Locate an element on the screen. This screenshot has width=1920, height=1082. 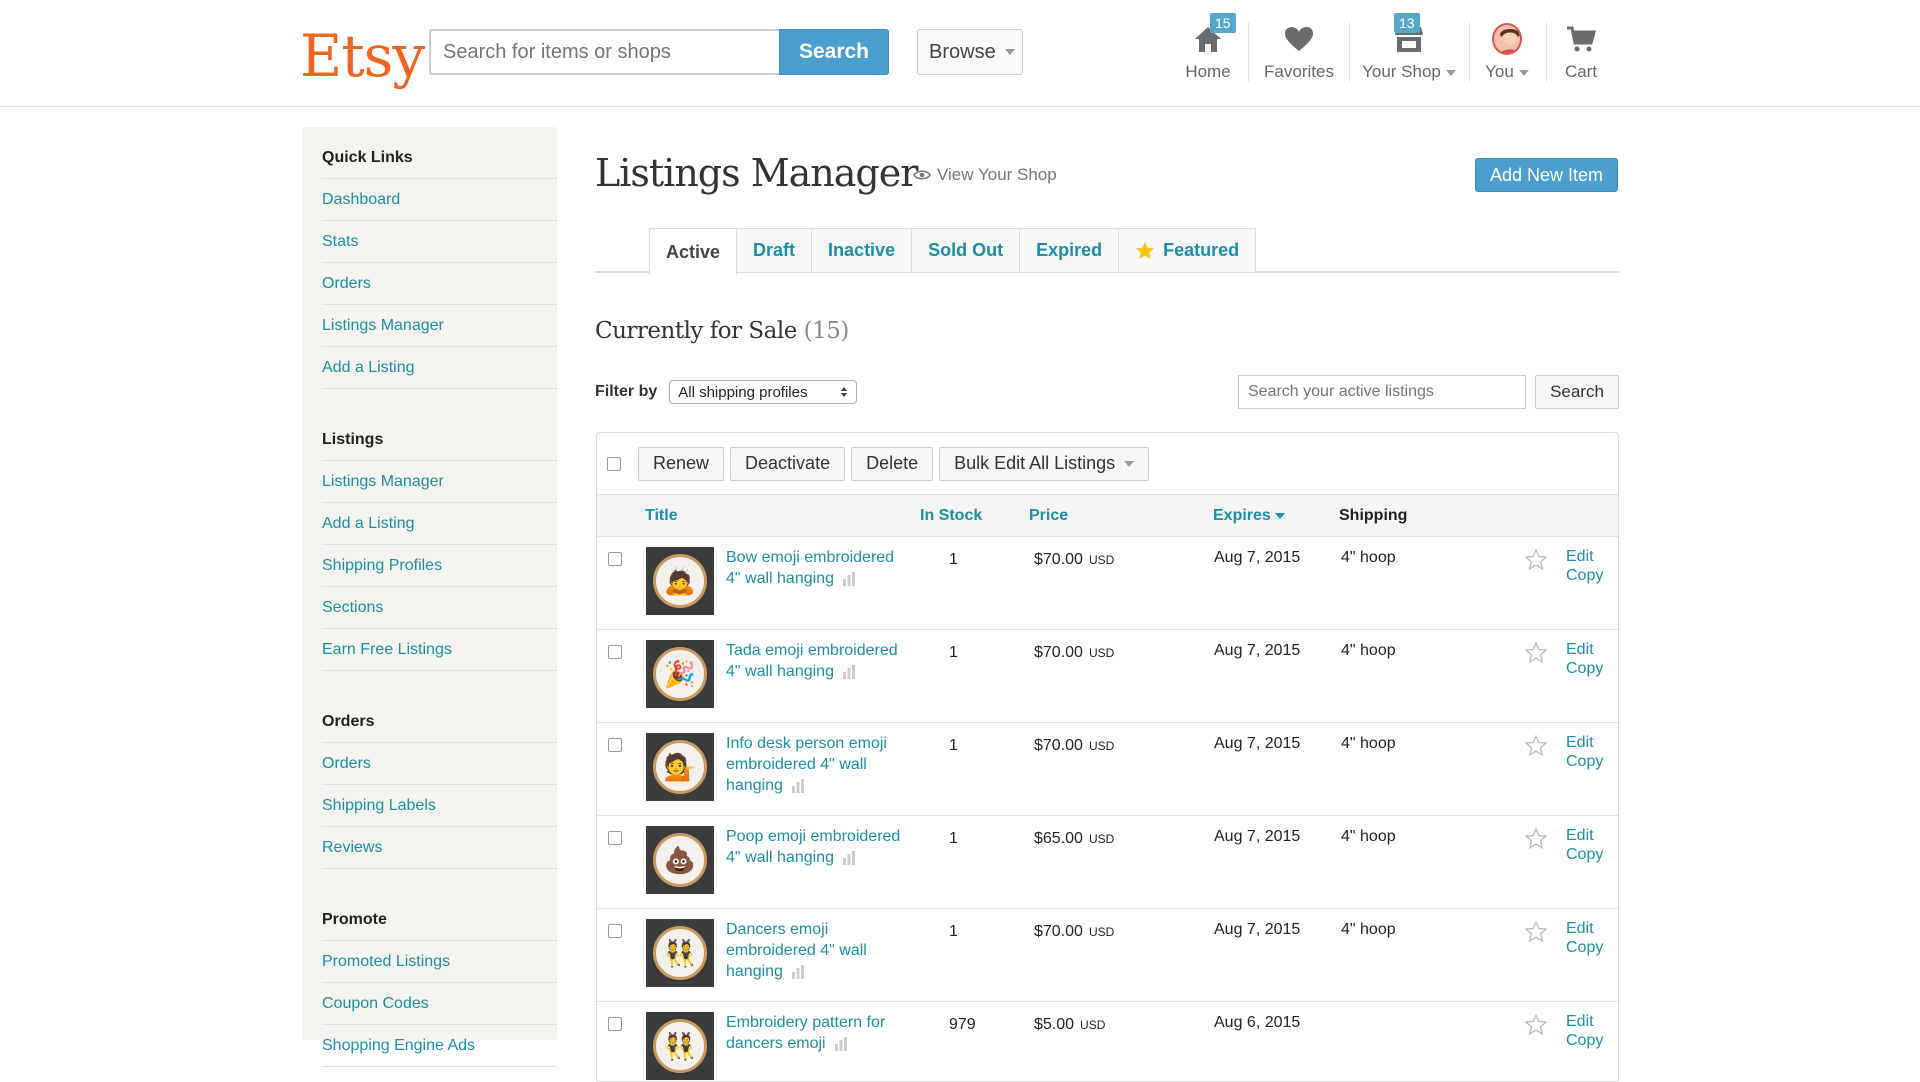
sidebar-item-shipping-labels: Shipping Labels is located at coordinates (439, 806).